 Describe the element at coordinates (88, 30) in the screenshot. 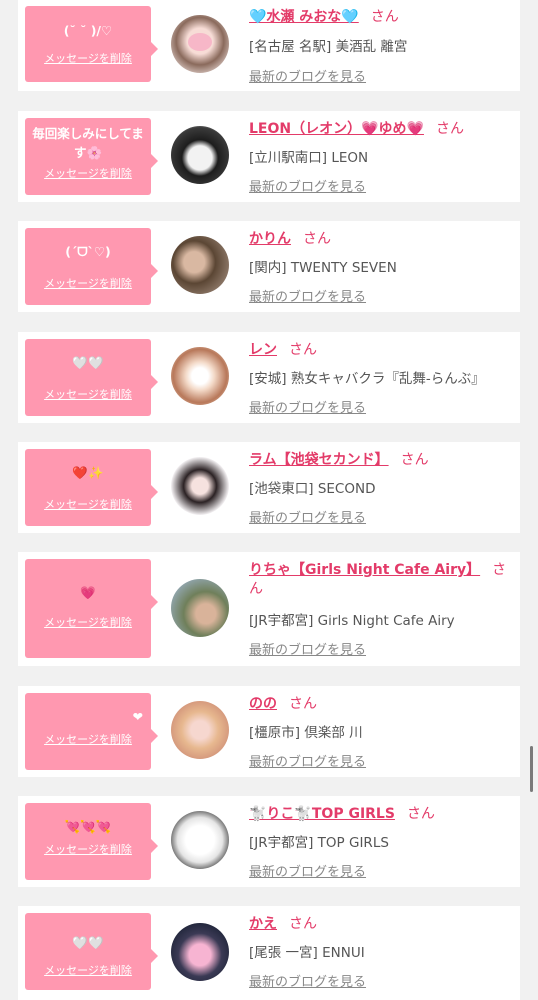

I see `message-text: (˘ ˘ )/♡` at that location.